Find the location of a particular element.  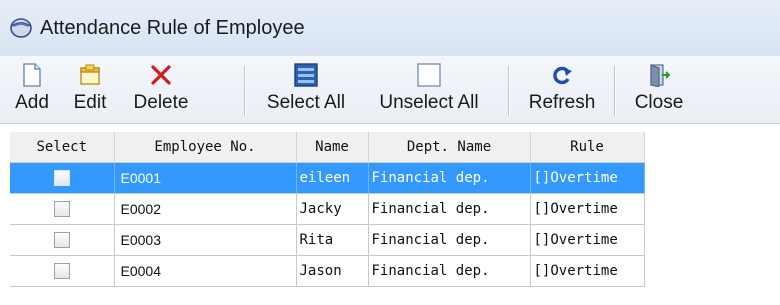

employee-no-cell: E0002 is located at coordinates (205, 209).